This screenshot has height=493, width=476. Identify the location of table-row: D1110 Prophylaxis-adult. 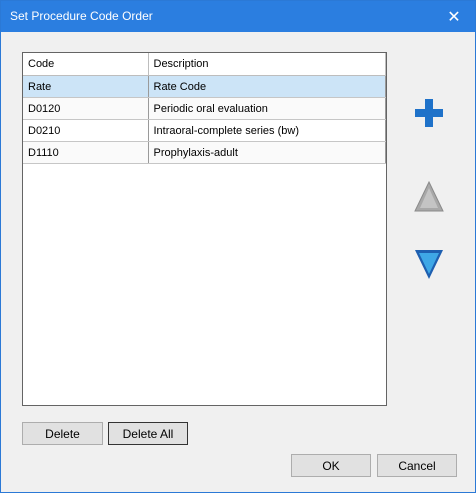
(204, 152).